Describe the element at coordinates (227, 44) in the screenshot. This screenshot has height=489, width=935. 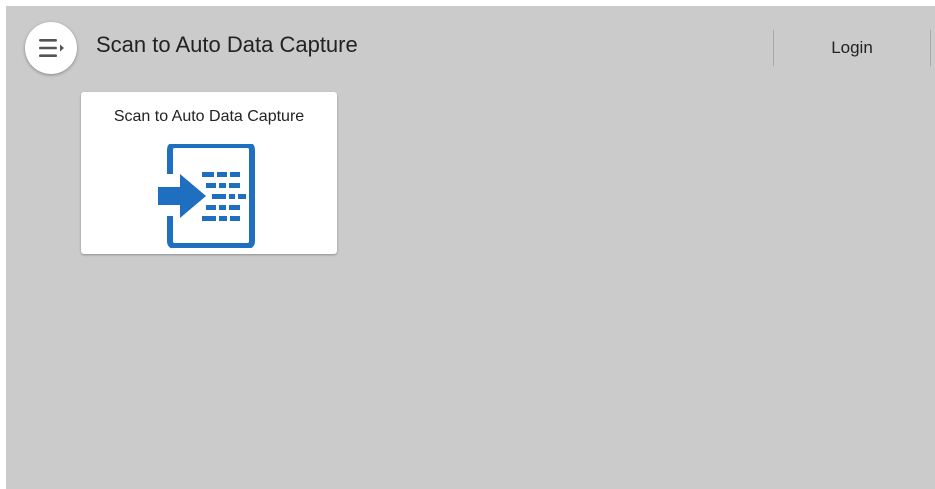
I see `page-title: Scan to Auto Data Capture` at that location.